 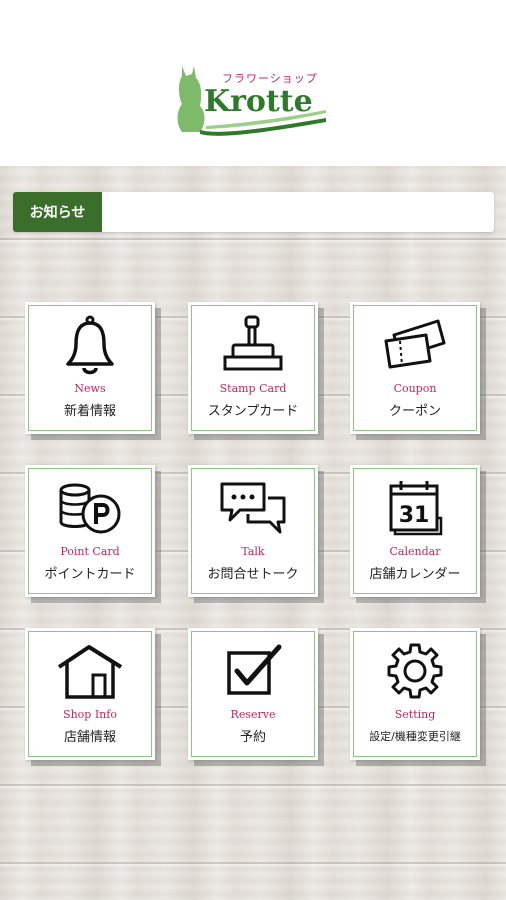 What do you see at coordinates (415, 671) in the screenshot?
I see `gear-icon` at bounding box center [415, 671].